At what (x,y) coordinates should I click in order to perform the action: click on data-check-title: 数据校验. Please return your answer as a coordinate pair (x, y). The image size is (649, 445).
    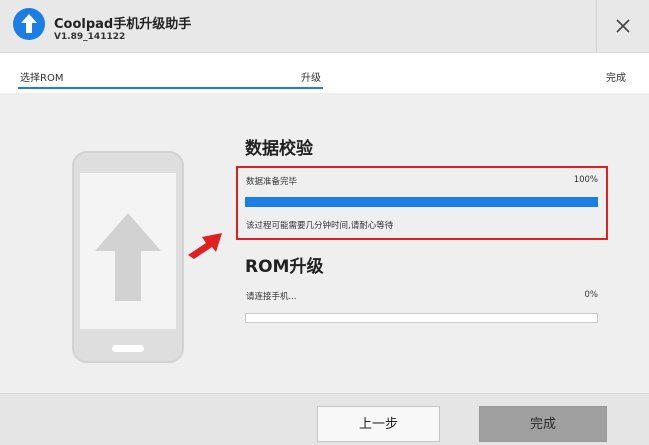
    Looking at the image, I should click on (279, 149).